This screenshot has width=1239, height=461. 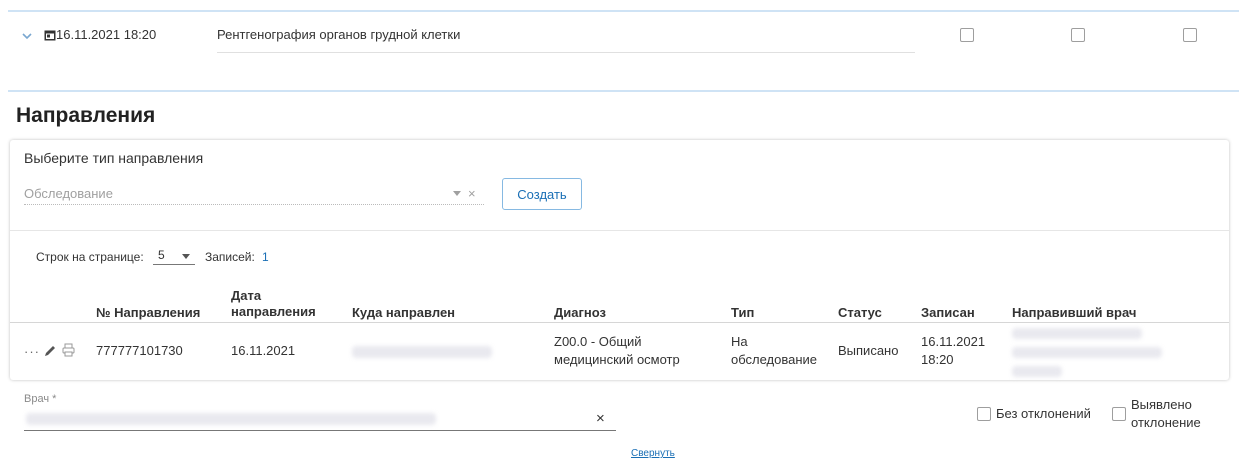 I want to click on doctor-clear-icon: ×, so click(x=600, y=418).